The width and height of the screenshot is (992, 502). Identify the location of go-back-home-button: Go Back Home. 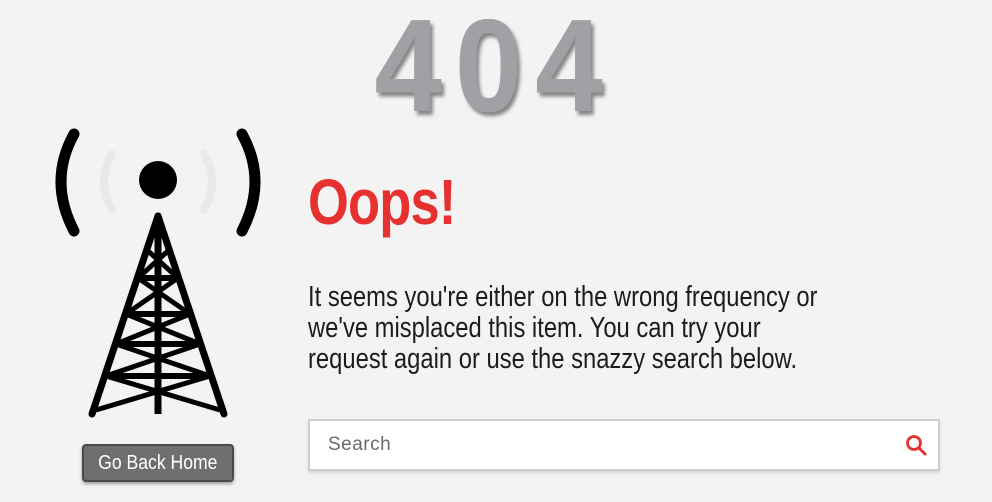
(158, 463).